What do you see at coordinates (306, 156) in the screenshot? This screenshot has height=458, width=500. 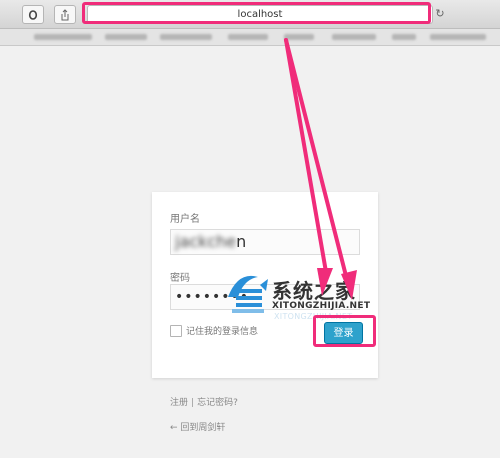 I see `arrow-line-left` at bounding box center [306, 156].